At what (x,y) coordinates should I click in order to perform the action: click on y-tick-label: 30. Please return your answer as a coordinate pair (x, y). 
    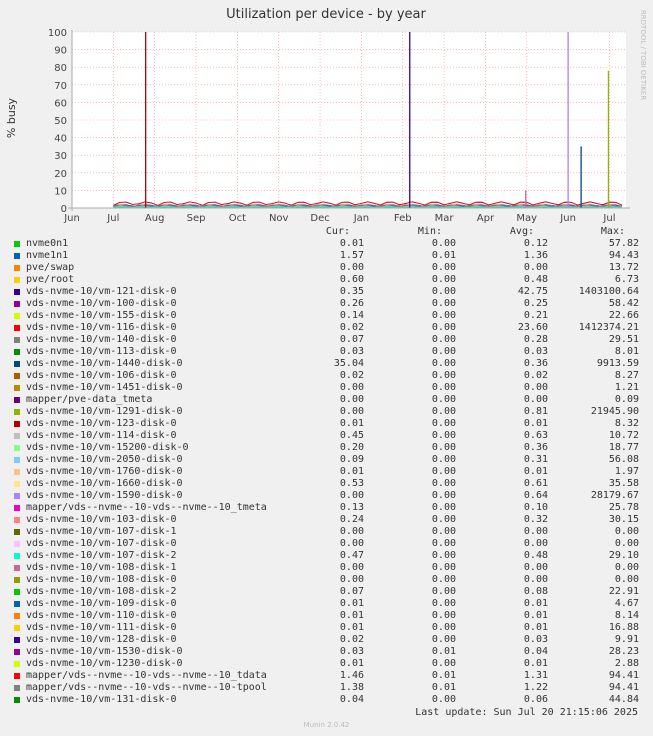
    Looking at the image, I should click on (60, 156).